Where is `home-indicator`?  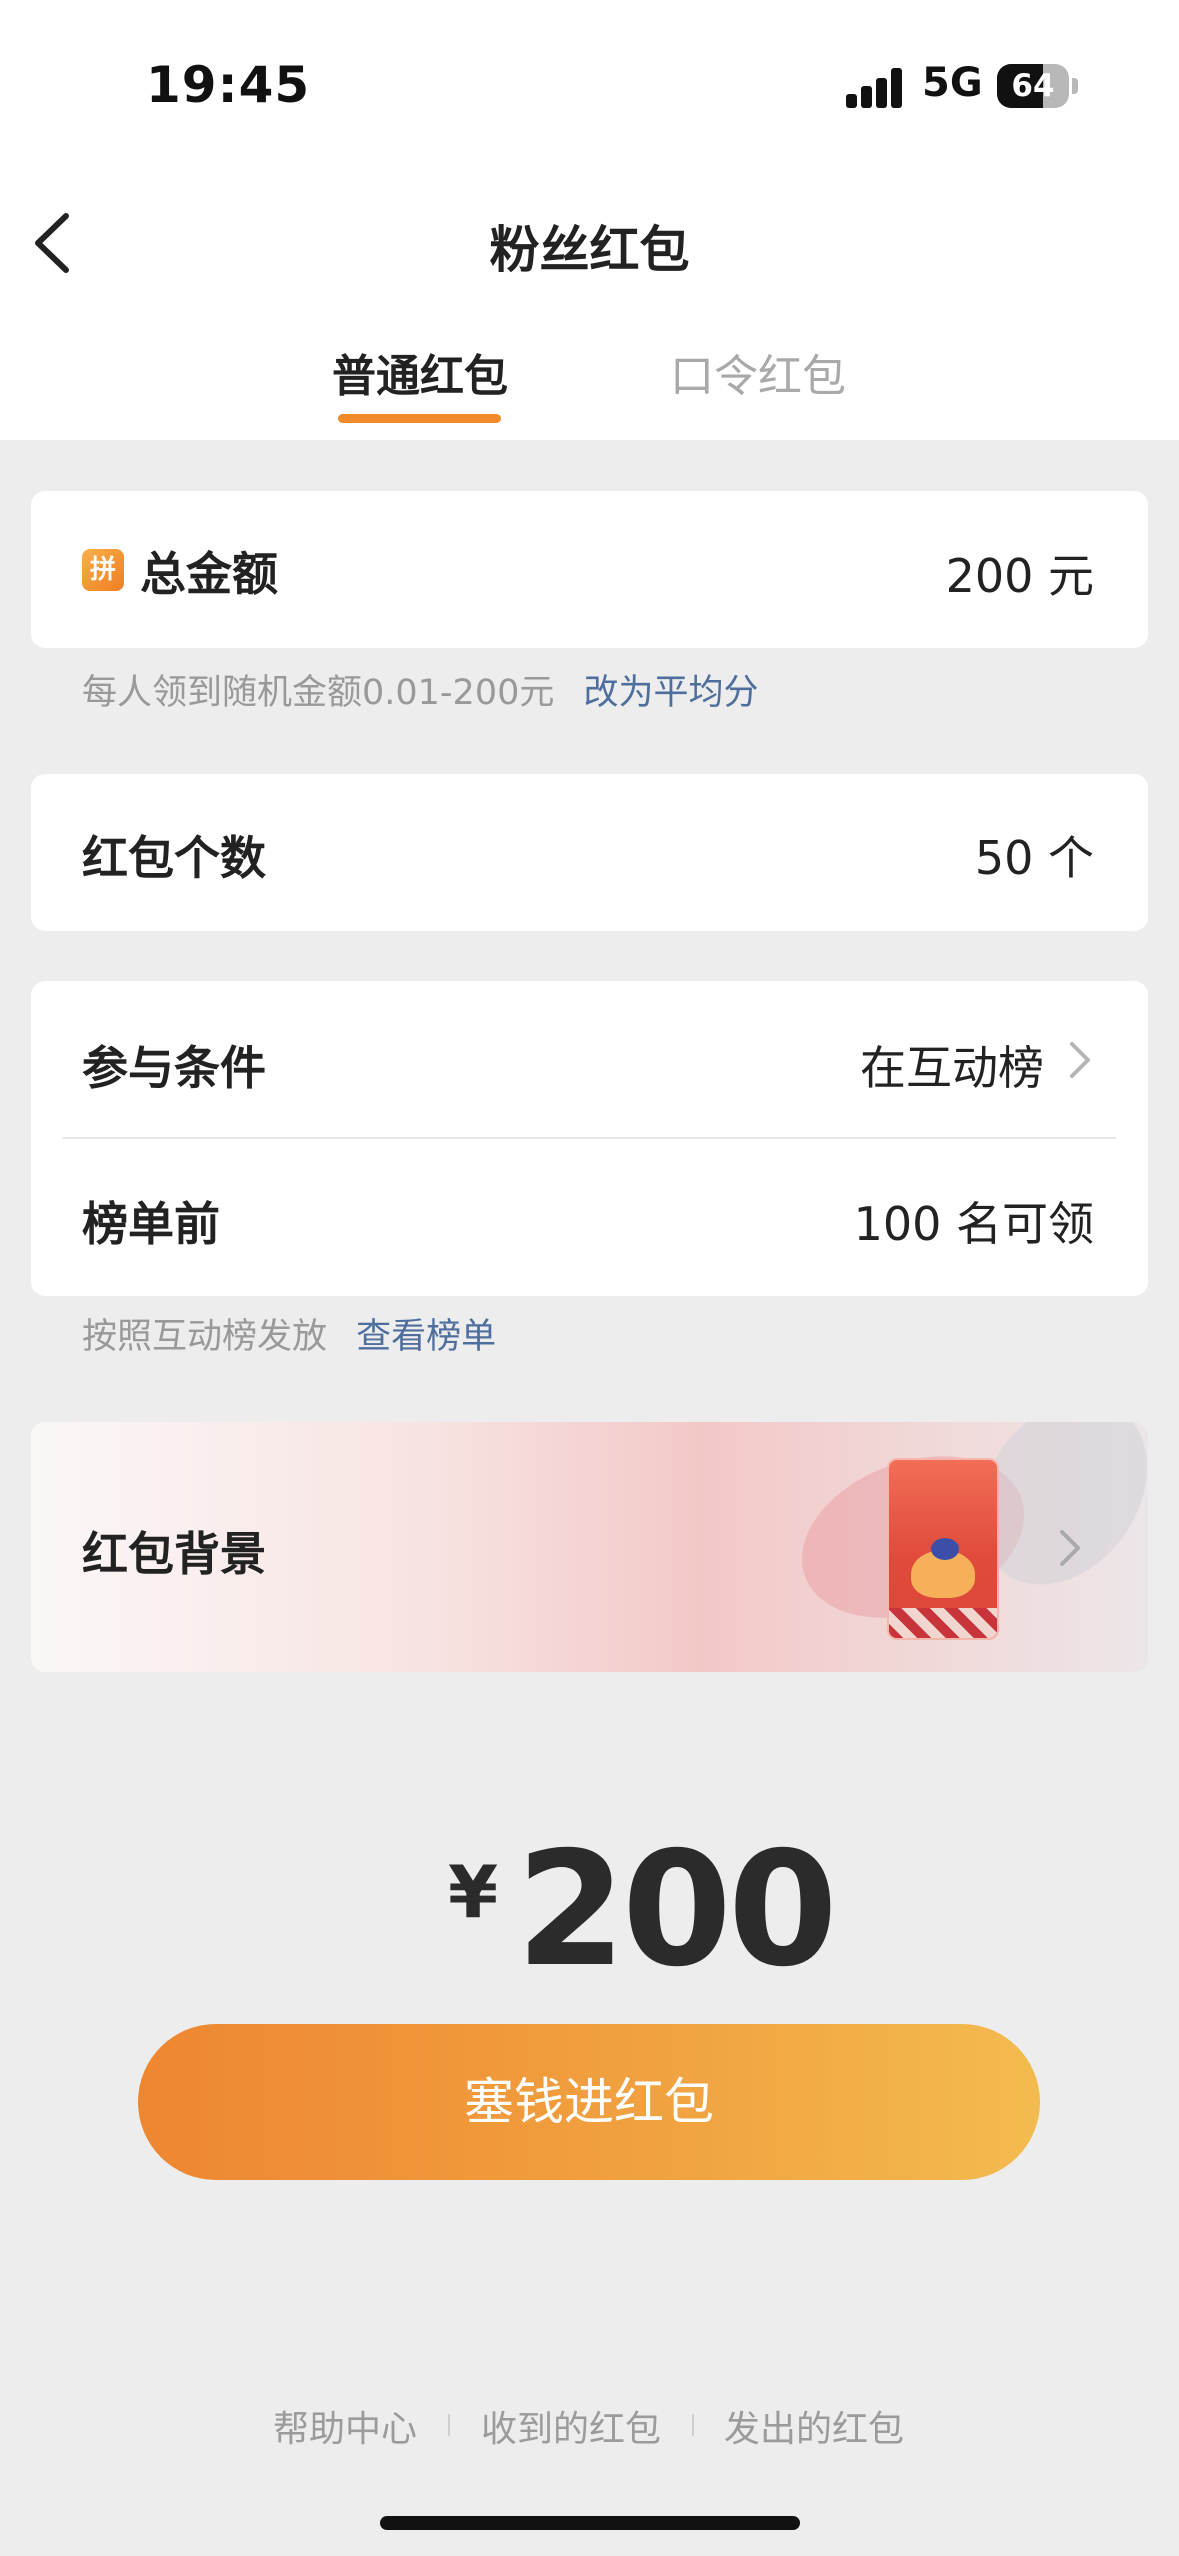
home-indicator is located at coordinates (590, 2523).